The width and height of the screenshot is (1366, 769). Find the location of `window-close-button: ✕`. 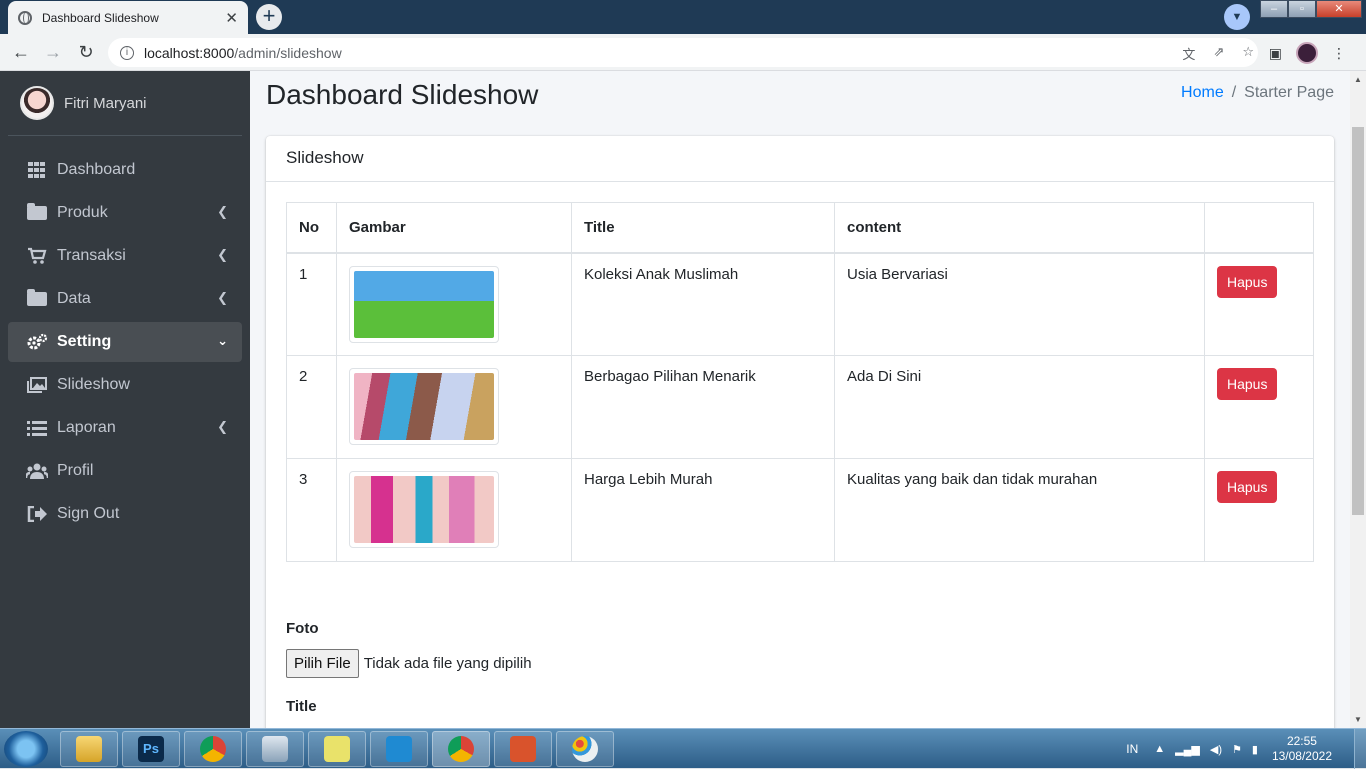

window-close-button: ✕ is located at coordinates (1339, 9).